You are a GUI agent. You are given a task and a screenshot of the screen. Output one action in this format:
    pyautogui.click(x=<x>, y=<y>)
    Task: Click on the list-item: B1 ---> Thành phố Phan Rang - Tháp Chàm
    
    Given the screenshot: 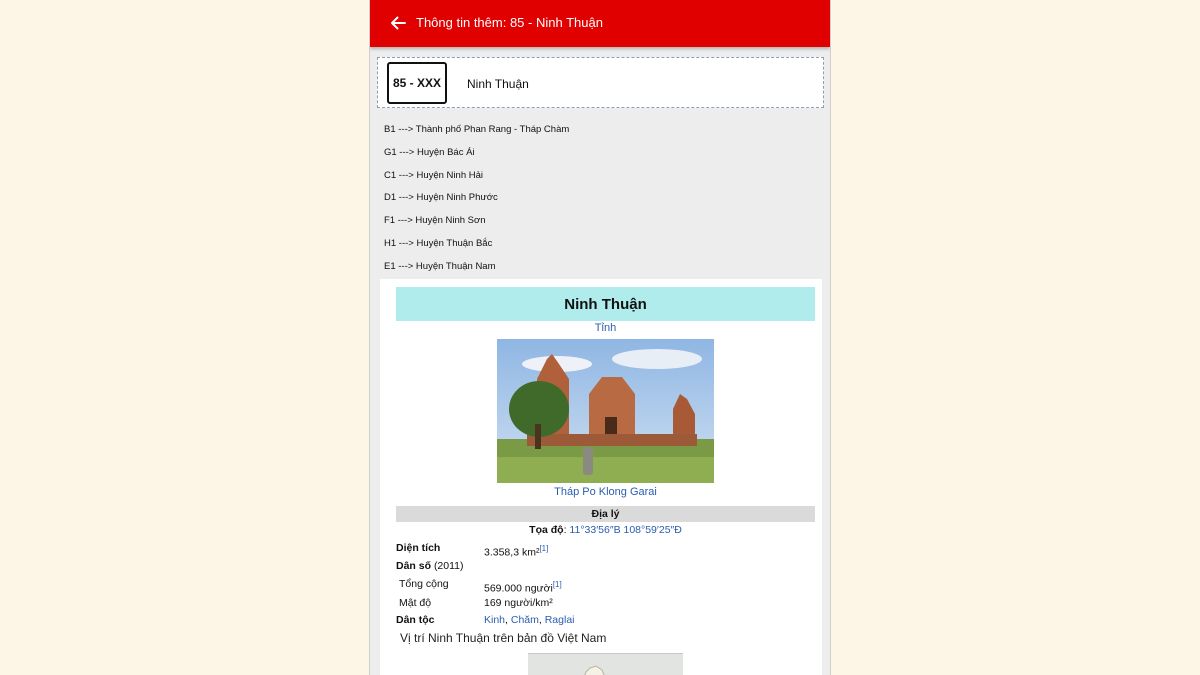 What is the action you would take?
    pyautogui.click(x=477, y=129)
    